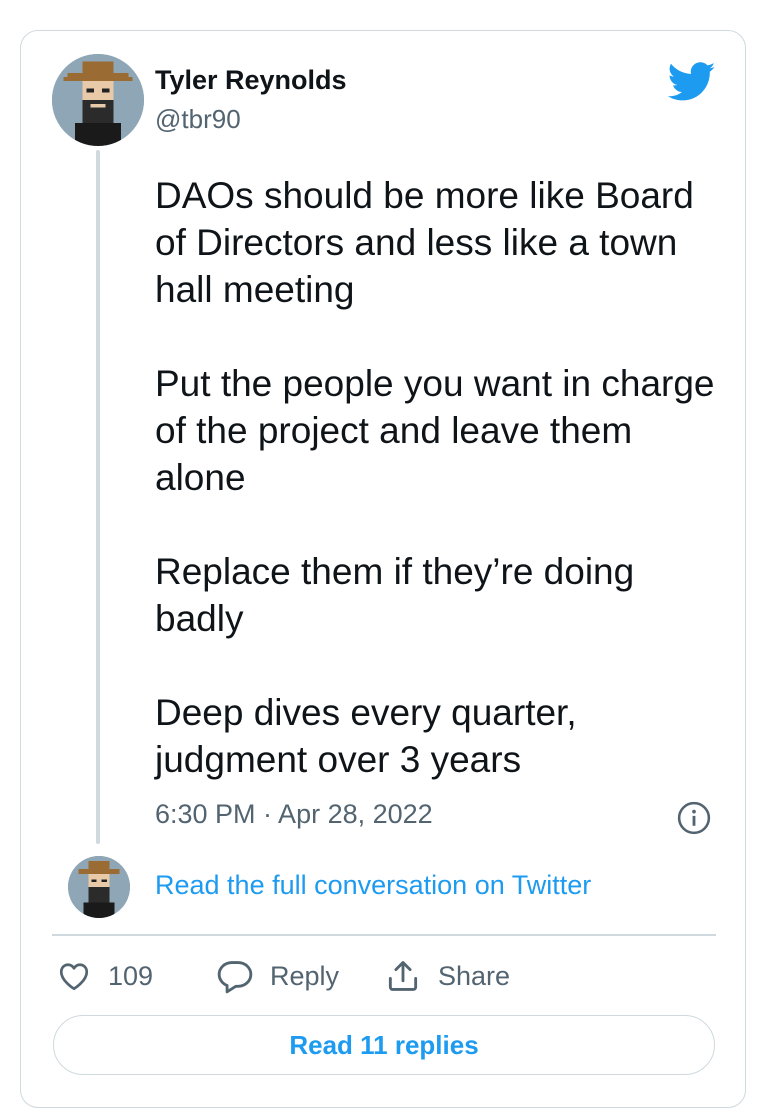 Image resolution: width=768 pixels, height=1114 pixels. What do you see at coordinates (235, 977) in the screenshot?
I see `reply-bubble-icon` at bounding box center [235, 977].